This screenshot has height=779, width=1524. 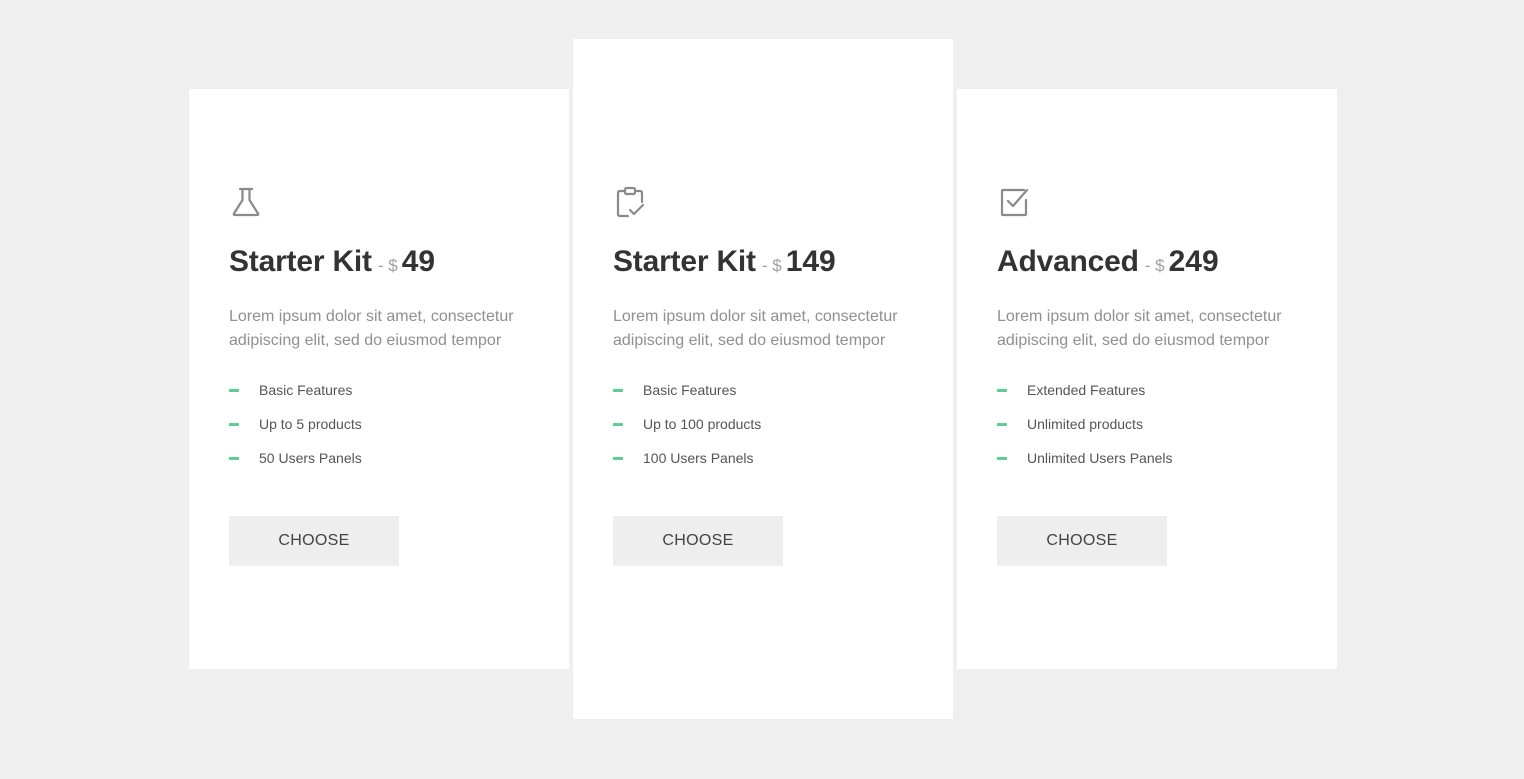 What do you see at coordinates (1068, 261) in the screenshot?
I see `plan-name: Advanced` at bounding box center [1068, 261].